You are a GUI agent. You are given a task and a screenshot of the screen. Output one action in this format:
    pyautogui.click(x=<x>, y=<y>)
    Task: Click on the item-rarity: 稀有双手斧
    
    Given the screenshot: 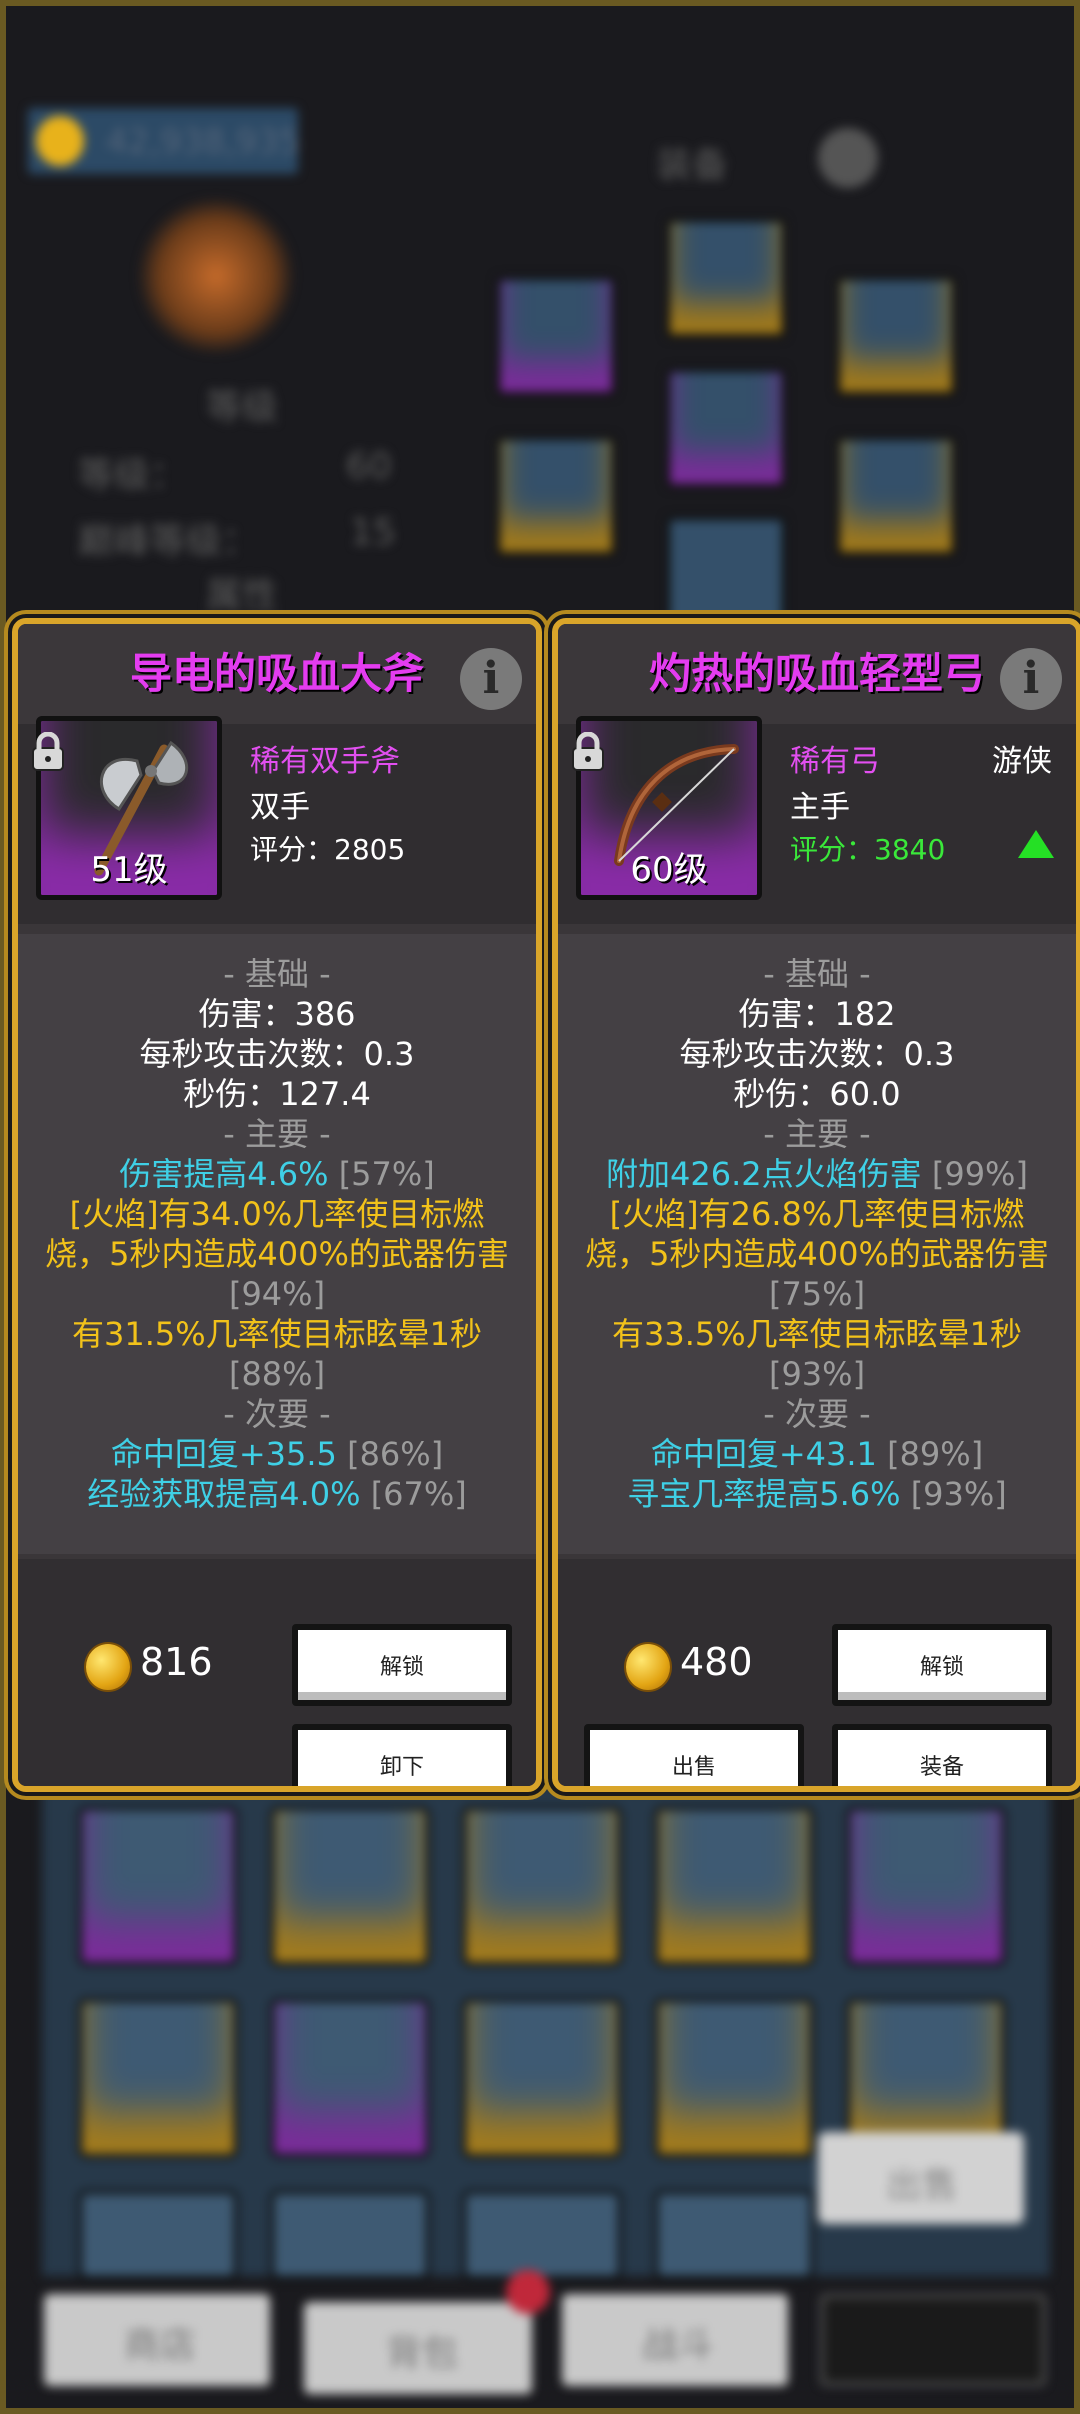 What is the action you would take?
    pyautogui.click(x=325, y=761)
    